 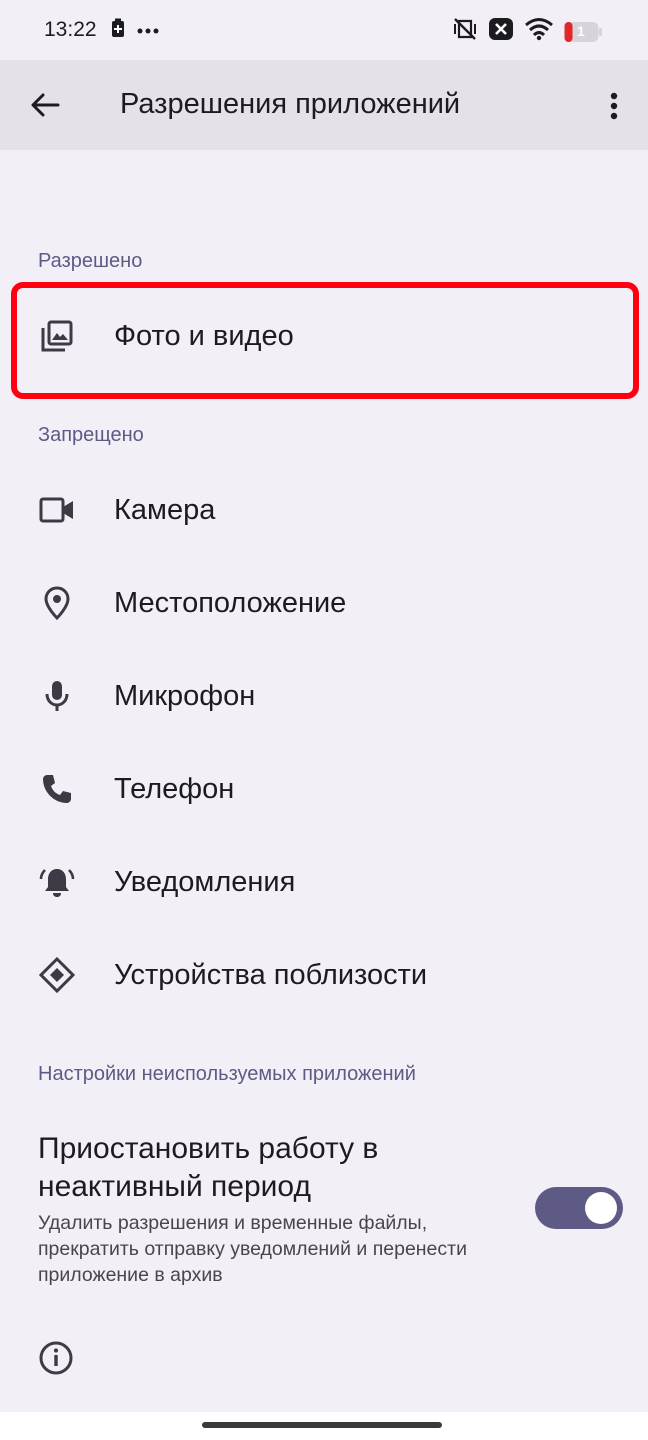 I want to click on wifi-icon, so click(x=539, y=31).